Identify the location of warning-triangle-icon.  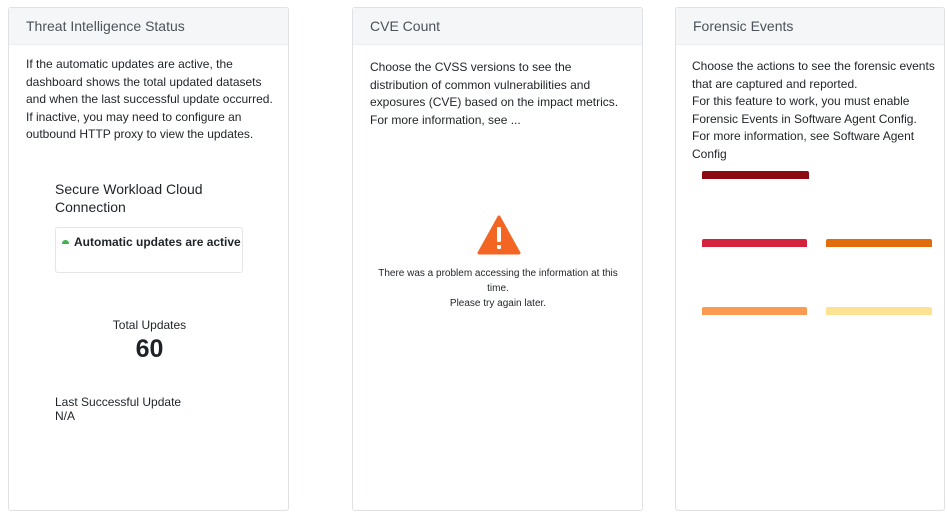
(499, 235).